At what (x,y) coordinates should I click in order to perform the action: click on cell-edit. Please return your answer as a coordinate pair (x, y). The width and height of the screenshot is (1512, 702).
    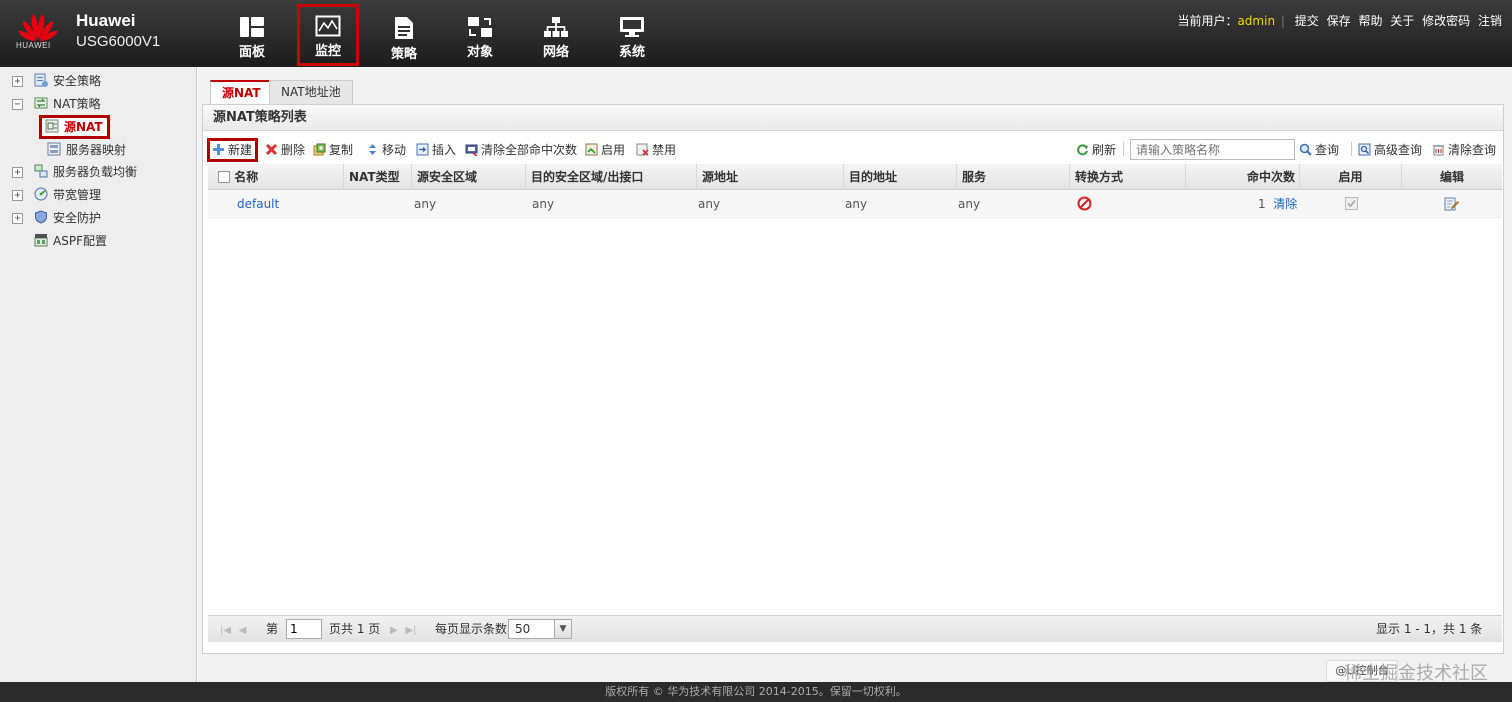
    Looking at the image, I should click on (1451, 204).